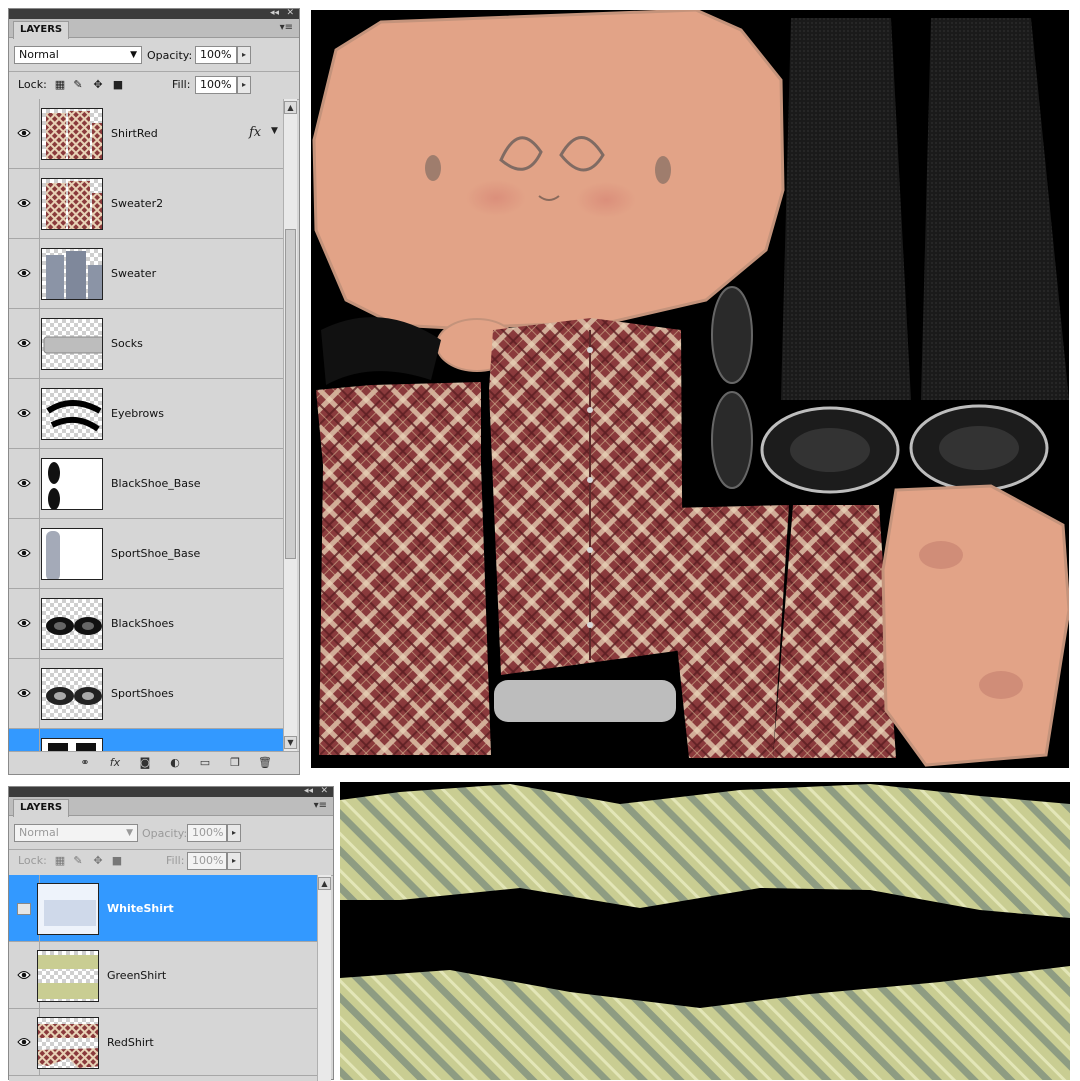 The width and height of the screenshot is (1080, 1081). I want to click on layer-row: BlackShoe_Base, so click(146, 484).